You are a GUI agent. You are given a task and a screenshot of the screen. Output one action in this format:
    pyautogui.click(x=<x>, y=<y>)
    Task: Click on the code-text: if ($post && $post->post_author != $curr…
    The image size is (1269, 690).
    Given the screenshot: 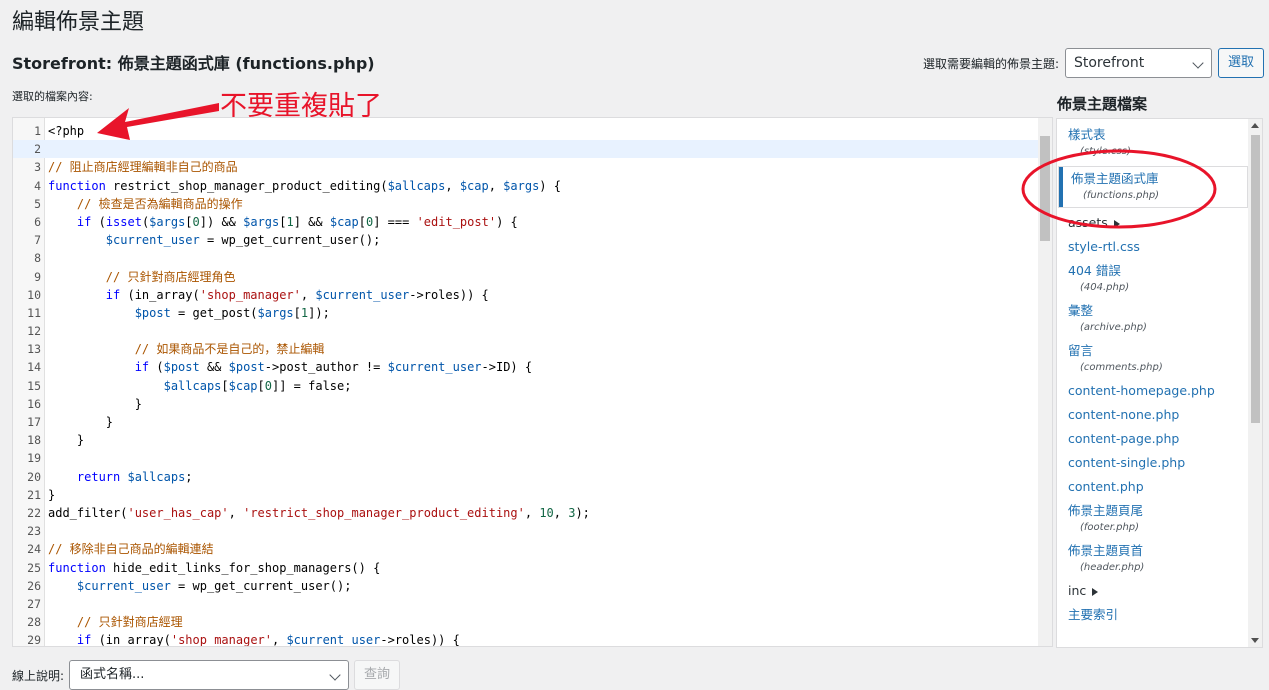 What is the action you would take?
    pyautogui.click(x=333, y=367)
    